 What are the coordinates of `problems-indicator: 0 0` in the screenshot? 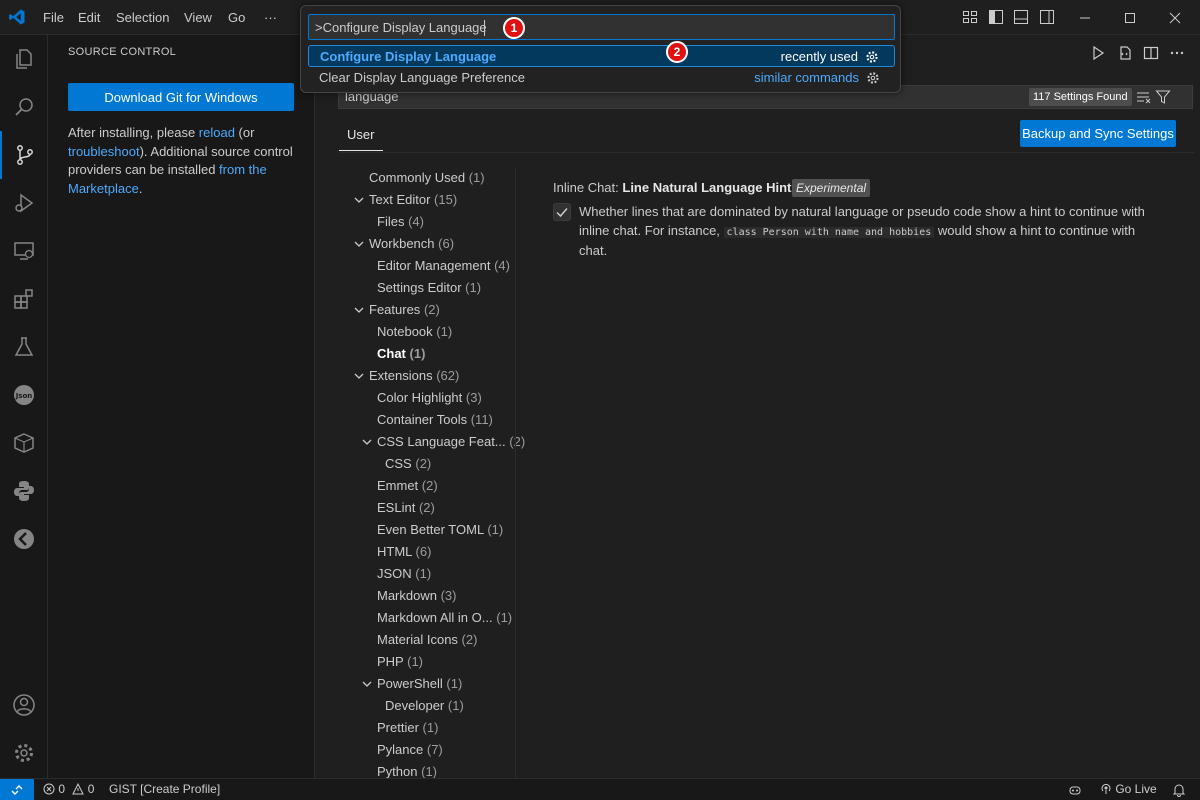 It's located at (68, 789).